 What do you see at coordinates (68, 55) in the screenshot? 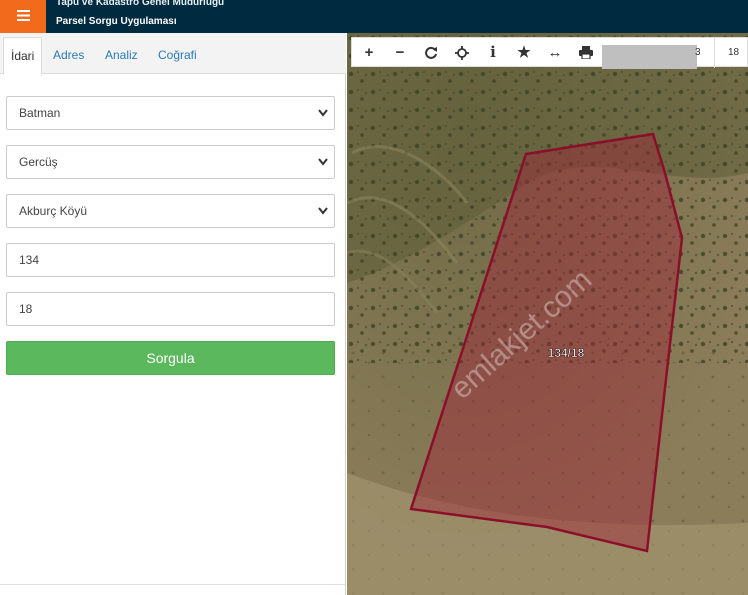
I see `tab-adres: Adres` at bounding box center [68, 55].